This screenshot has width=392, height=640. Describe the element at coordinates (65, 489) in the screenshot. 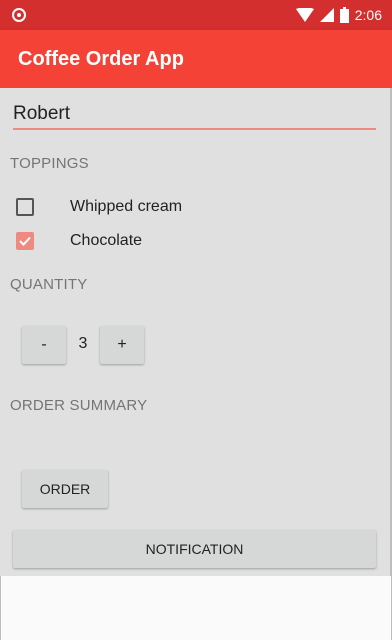

I see `order-button: ORDER` at that location.